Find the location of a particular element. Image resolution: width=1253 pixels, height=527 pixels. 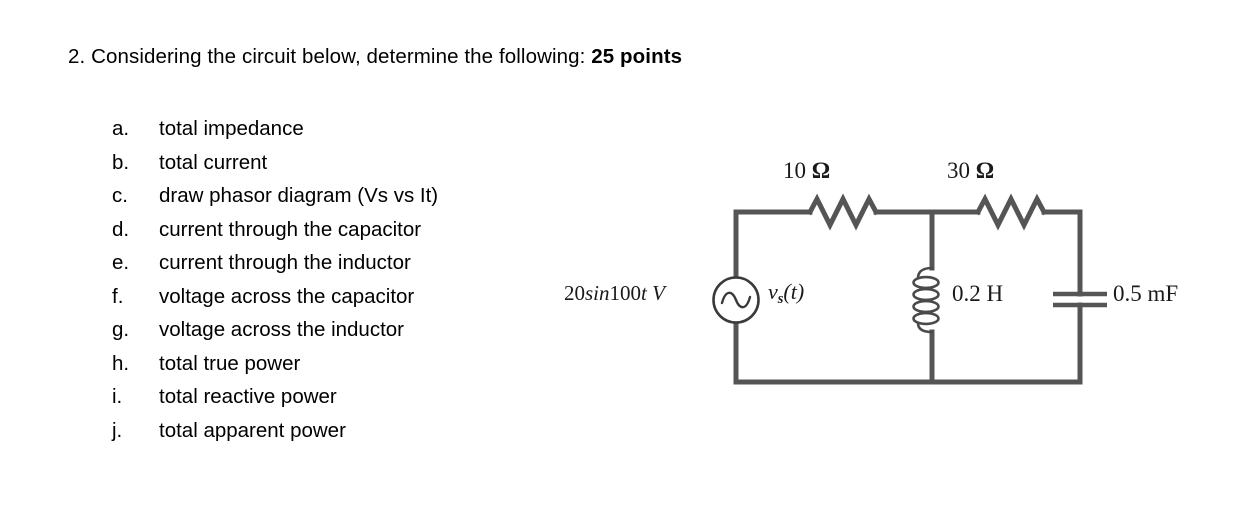

source-name-label: vs(t) is located at coordinates (786, 293).